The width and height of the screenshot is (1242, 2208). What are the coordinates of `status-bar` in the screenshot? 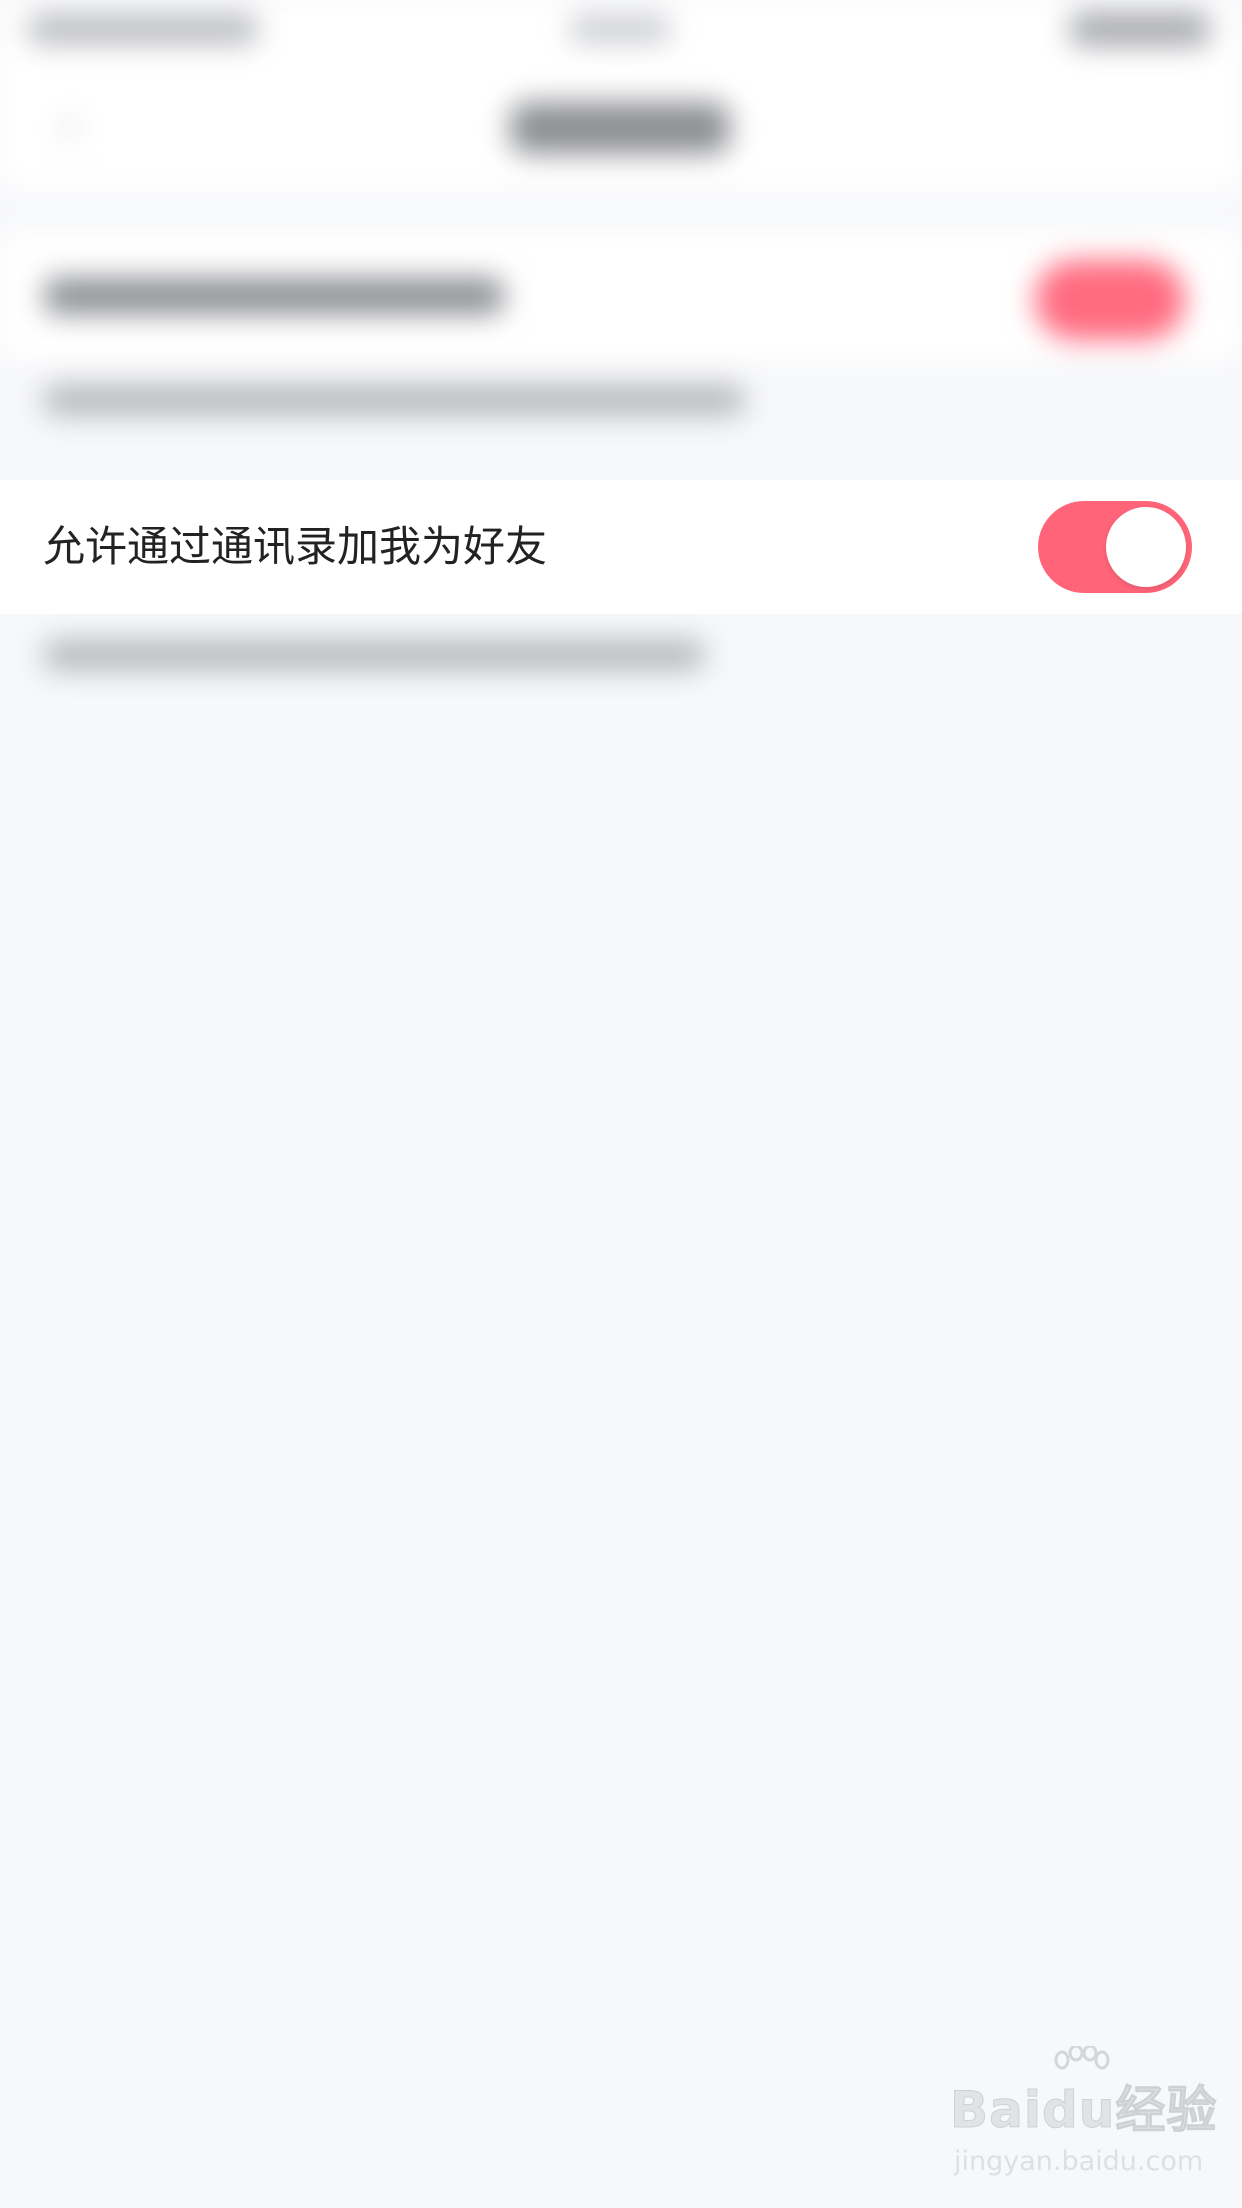 It's located at (621, 30).